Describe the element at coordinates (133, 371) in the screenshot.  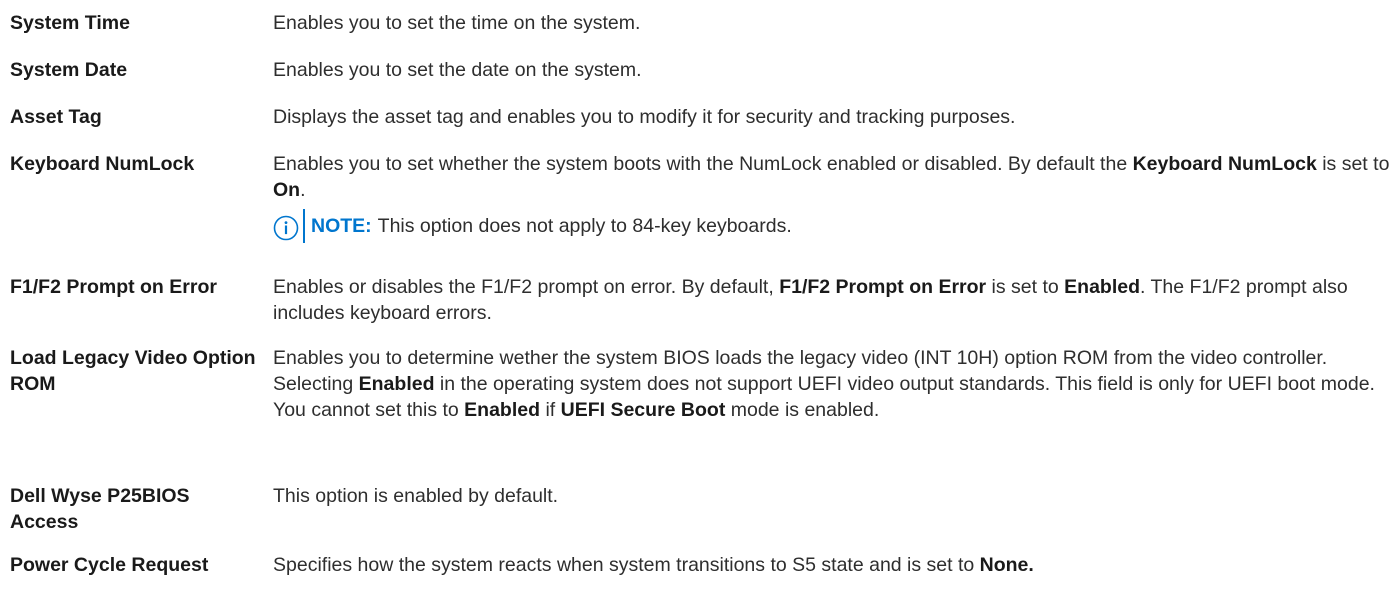
I see `setting-name: Load Legacy Video Option ROM` at that location.